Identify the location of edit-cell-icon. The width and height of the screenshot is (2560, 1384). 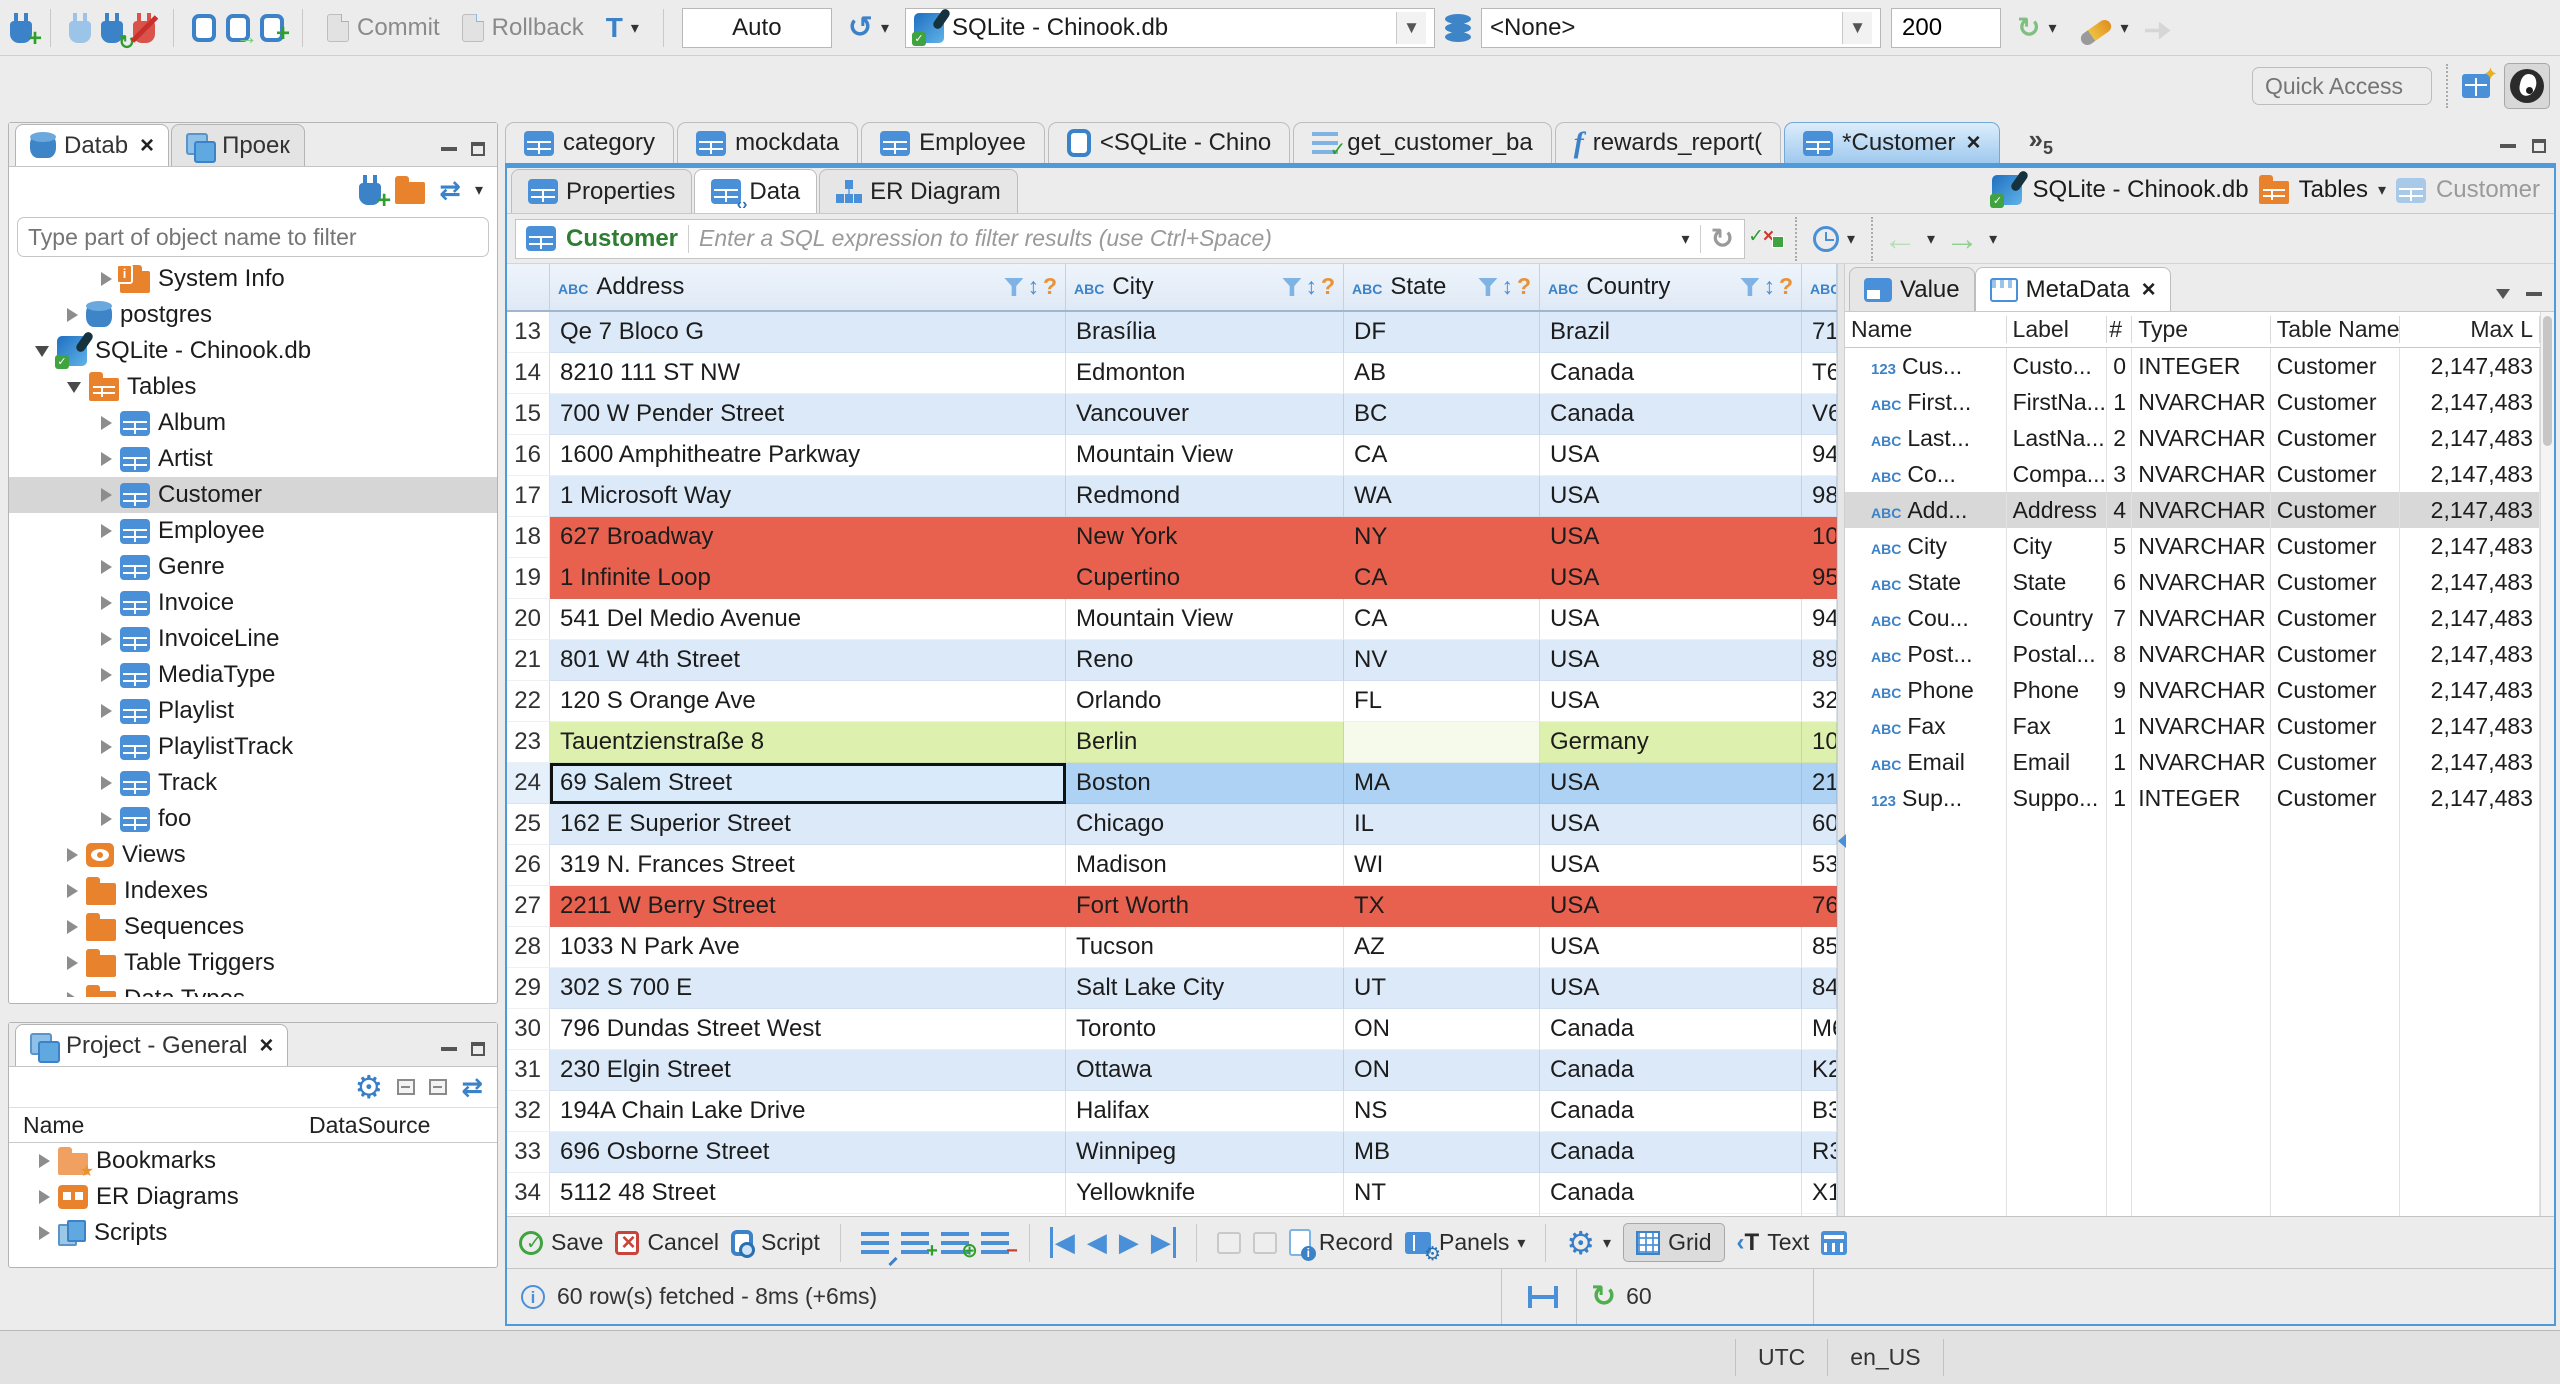
(879, 1248).